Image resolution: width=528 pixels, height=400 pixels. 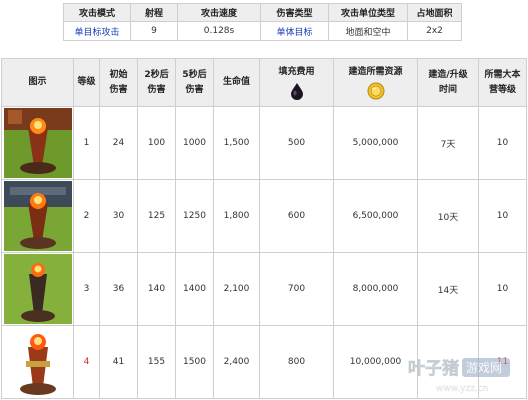 What do you see at coordinates (86, 143) in the screenshot?
I see `level-cell: 1` at bounding box center [86, 143].